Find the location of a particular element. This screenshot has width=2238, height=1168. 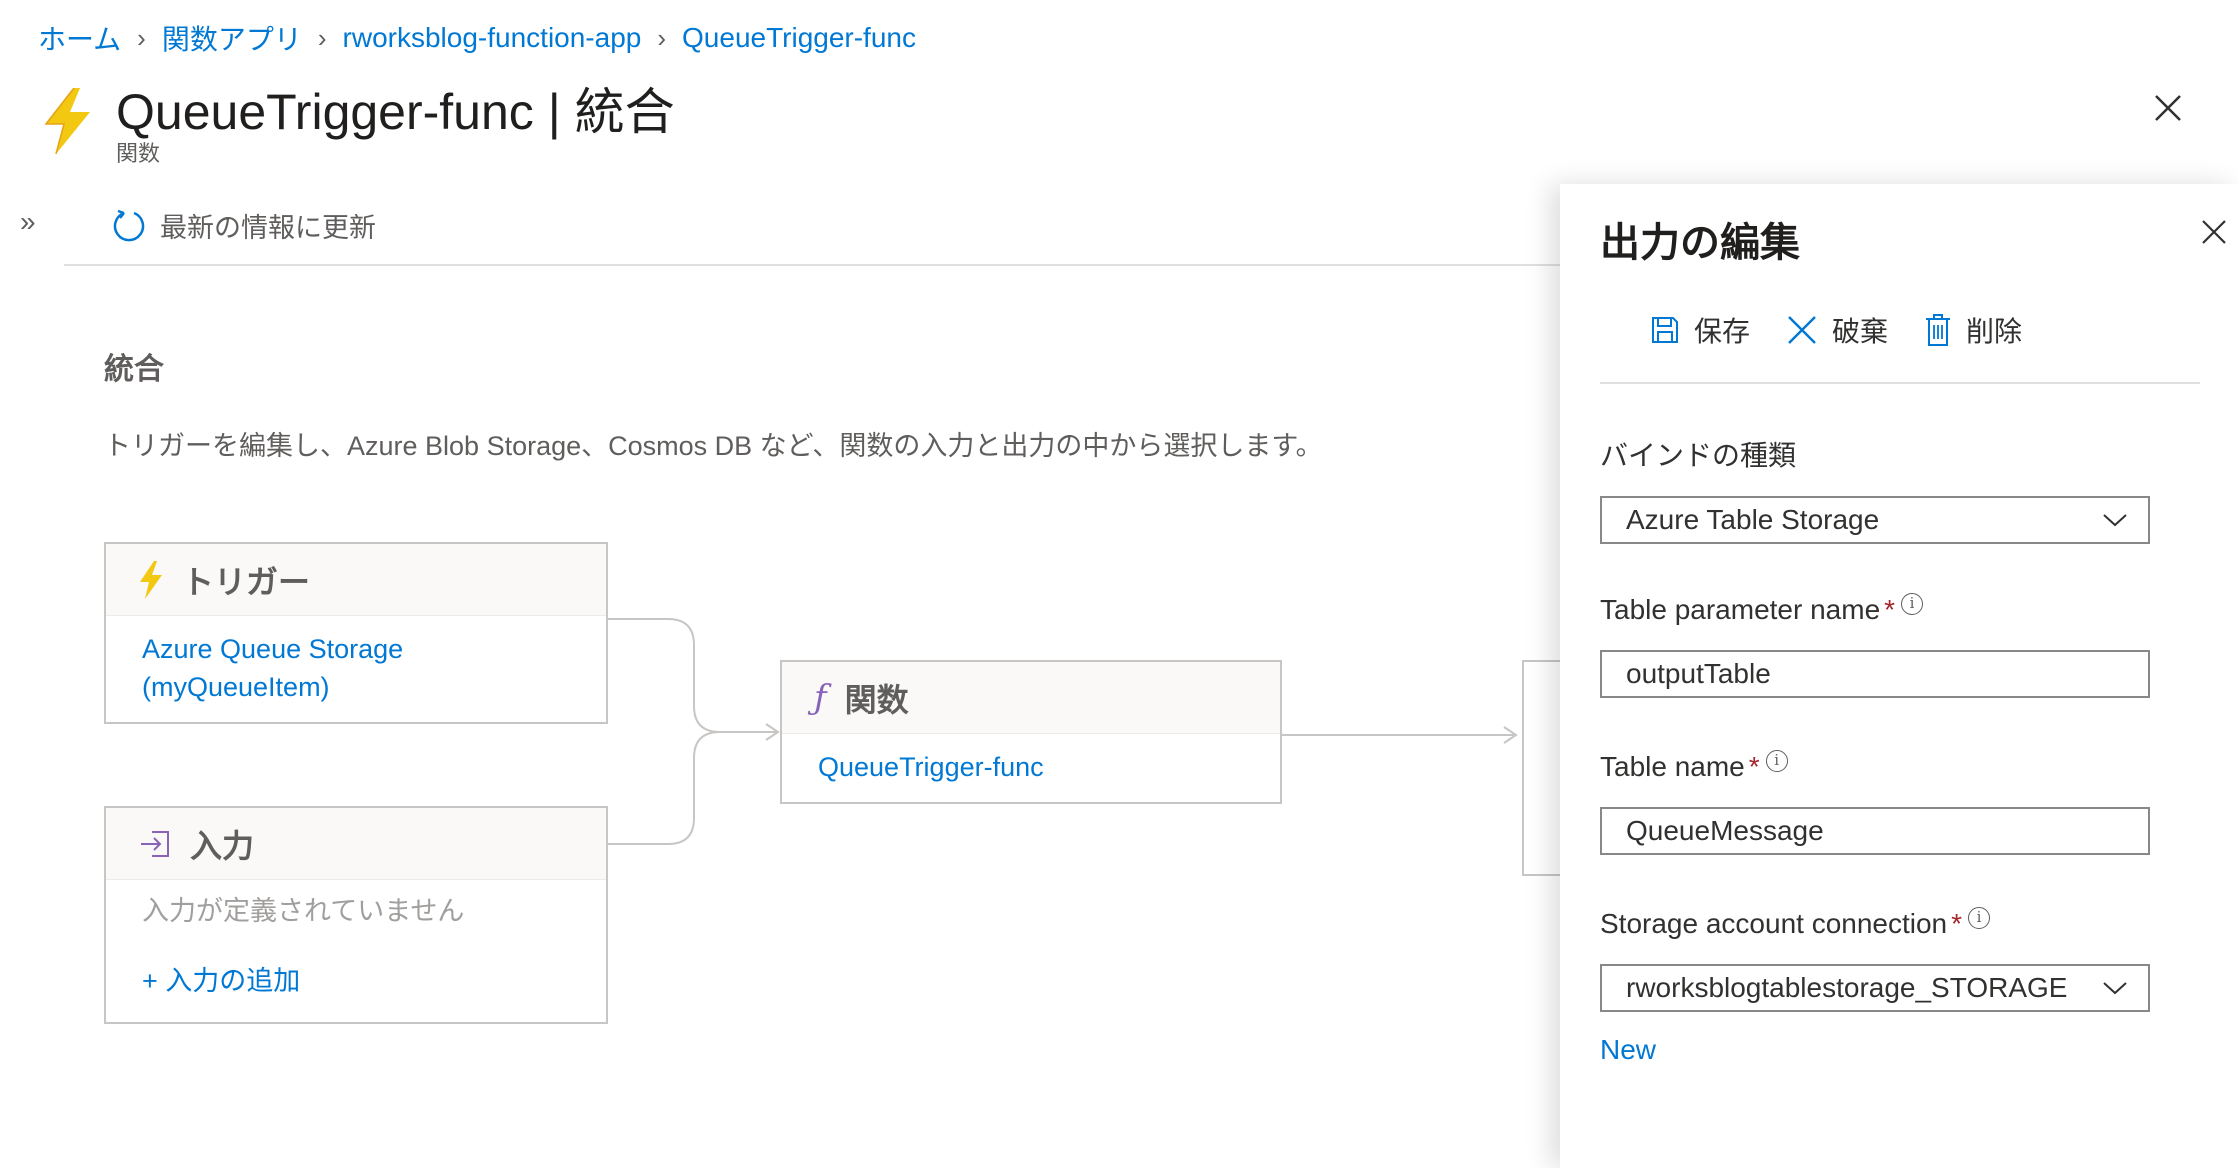

trigger-card-header: トリガー is located at coordinates (356, 580).